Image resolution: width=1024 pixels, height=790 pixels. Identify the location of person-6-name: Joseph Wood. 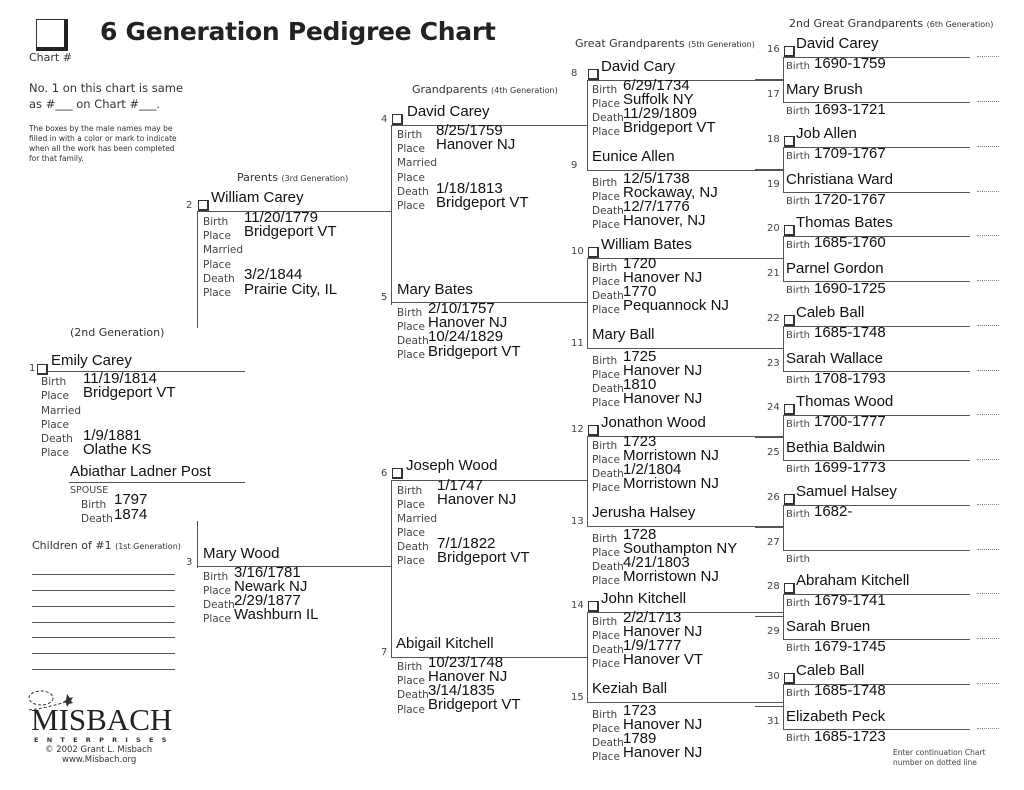
(451, 465).